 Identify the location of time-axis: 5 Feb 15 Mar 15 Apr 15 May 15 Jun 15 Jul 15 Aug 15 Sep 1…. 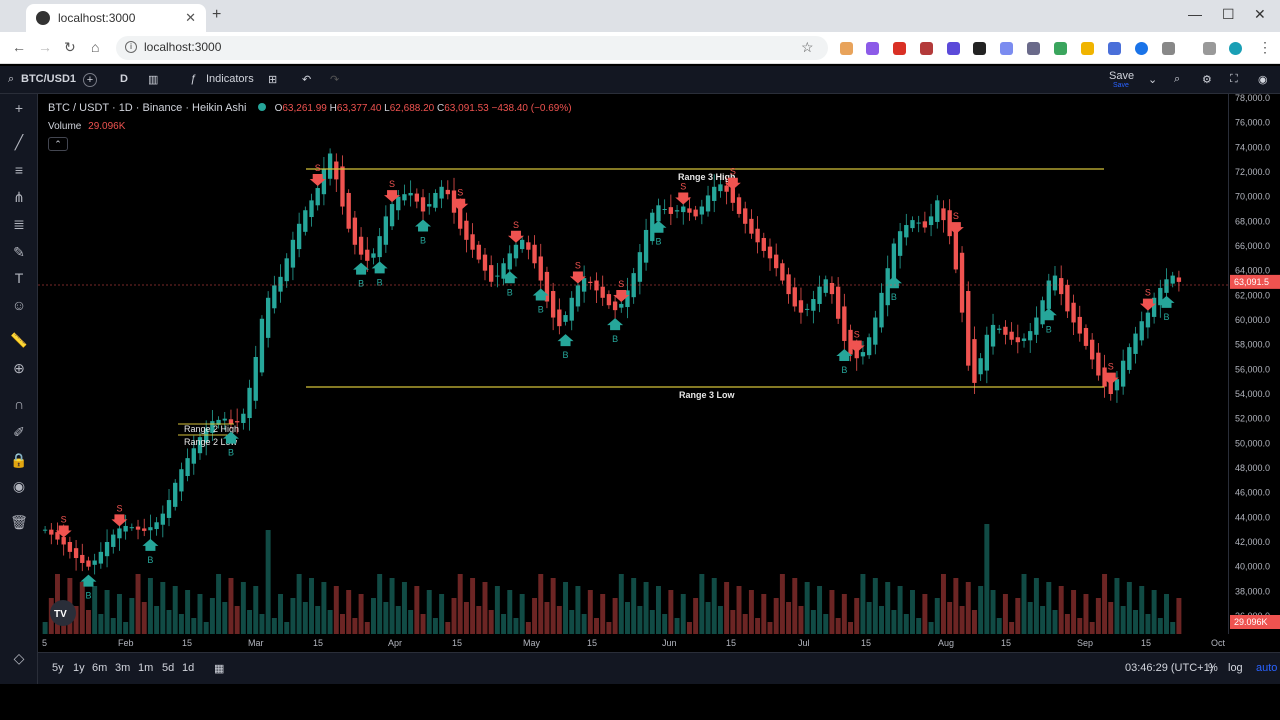
(633, 643).